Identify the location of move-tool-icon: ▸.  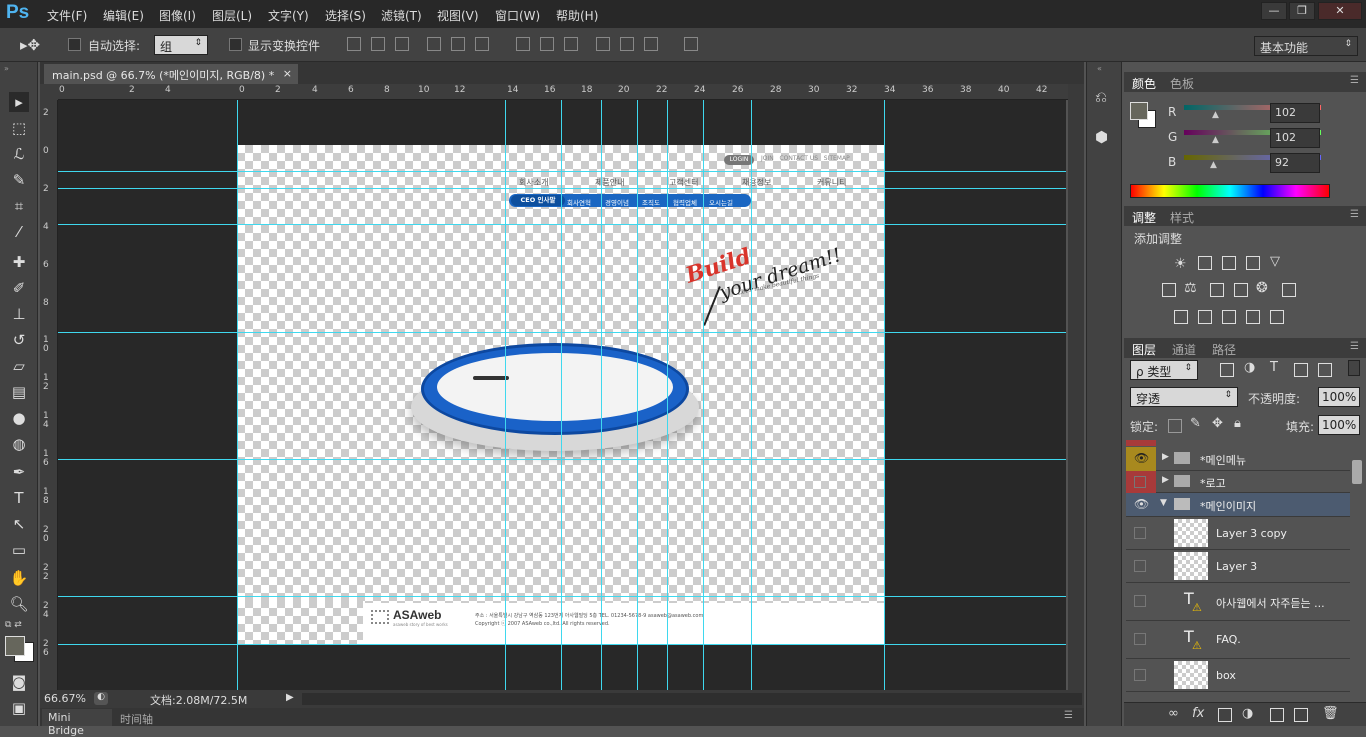
(19, 102).